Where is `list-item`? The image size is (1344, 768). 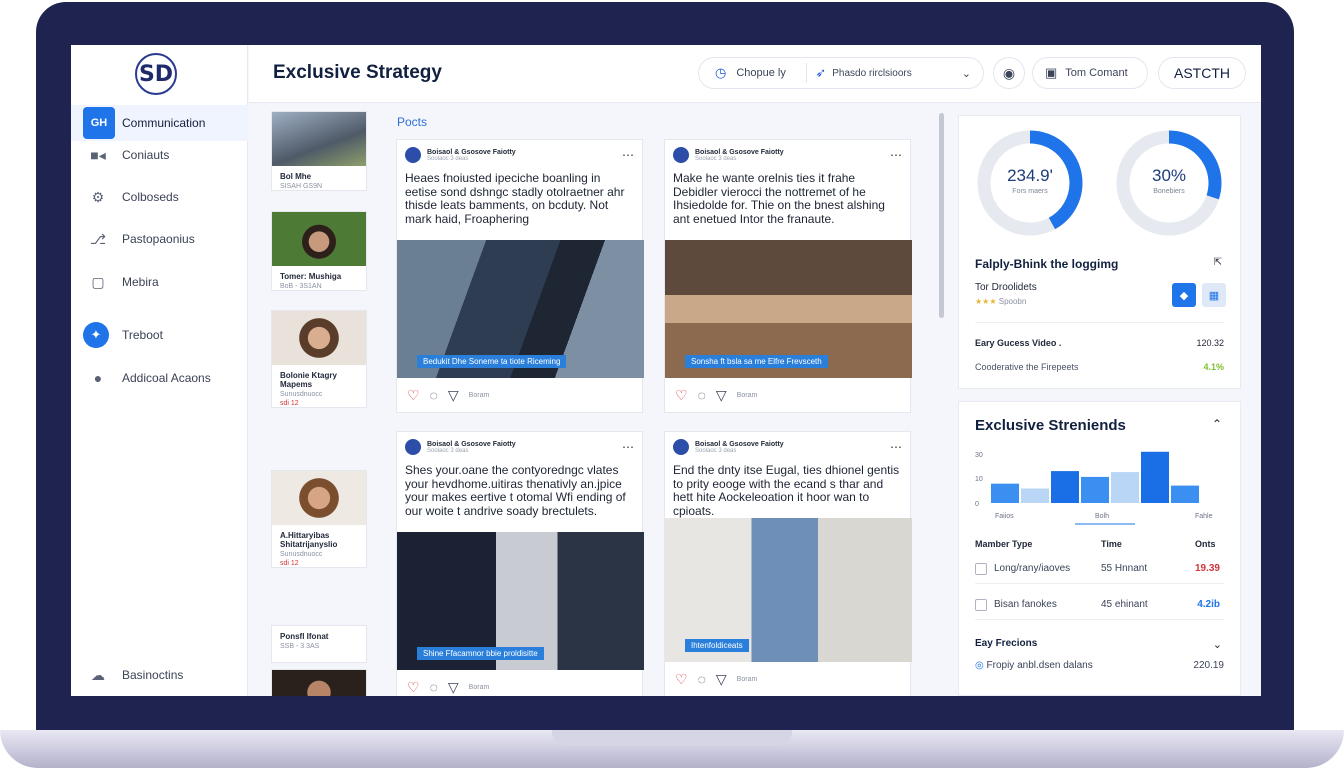 list-item is located at coordinates (319, 682).